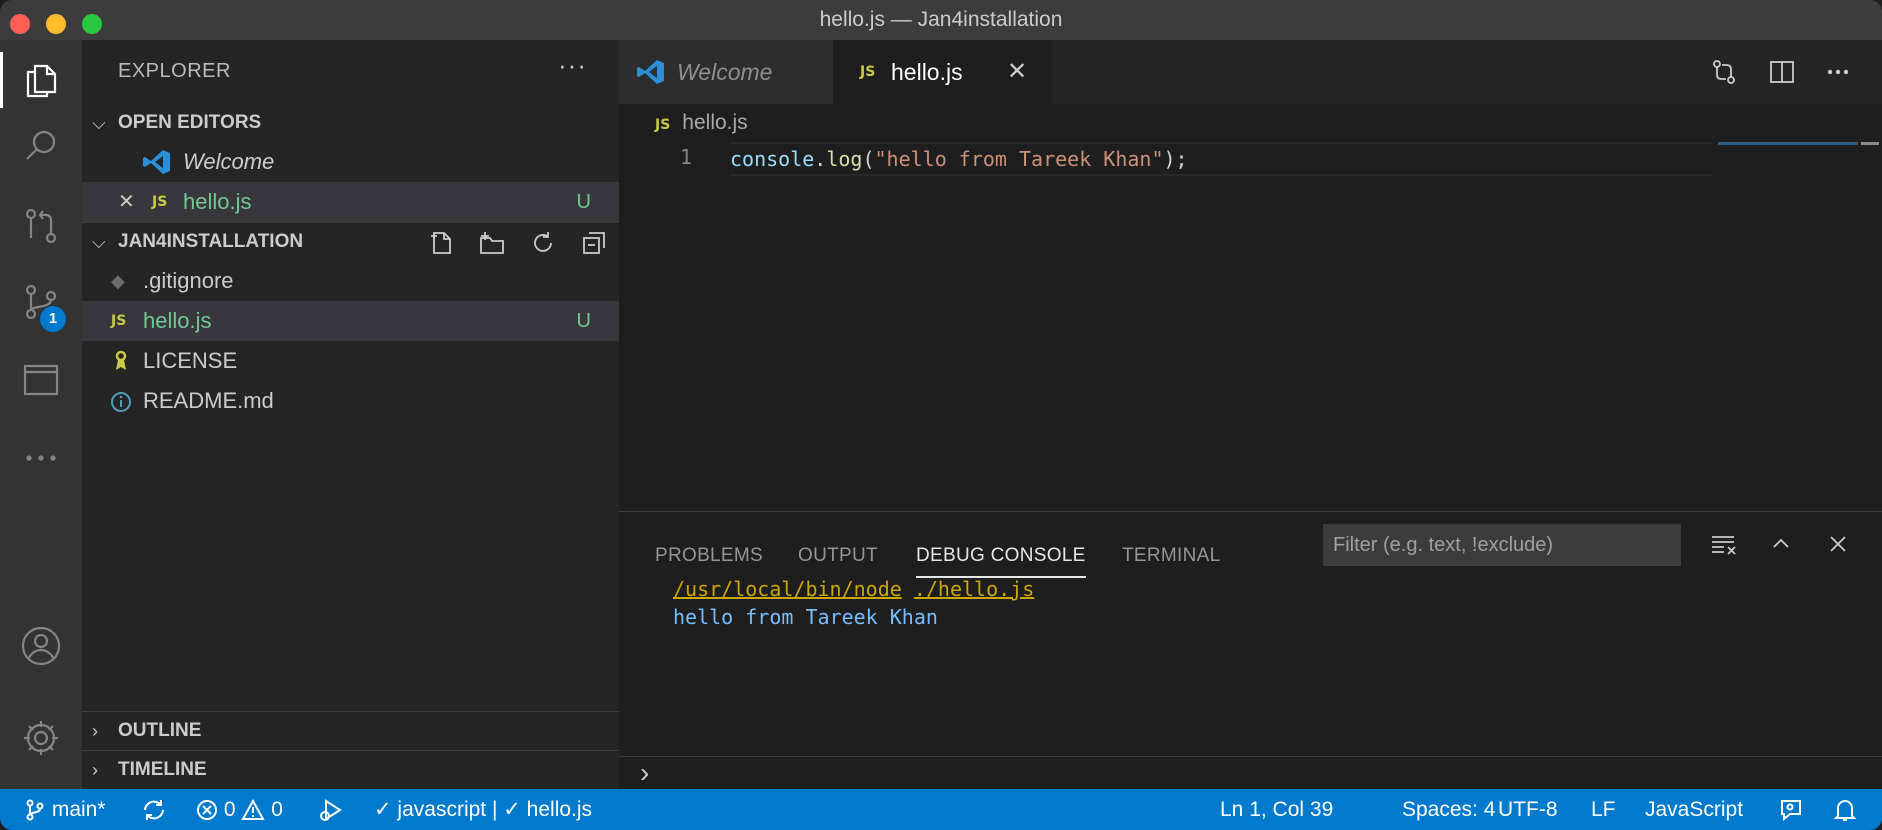  What do you see at coordinates (154, 809) in the screenshot?
I see `sync-button` at bounding box center [154, 809].